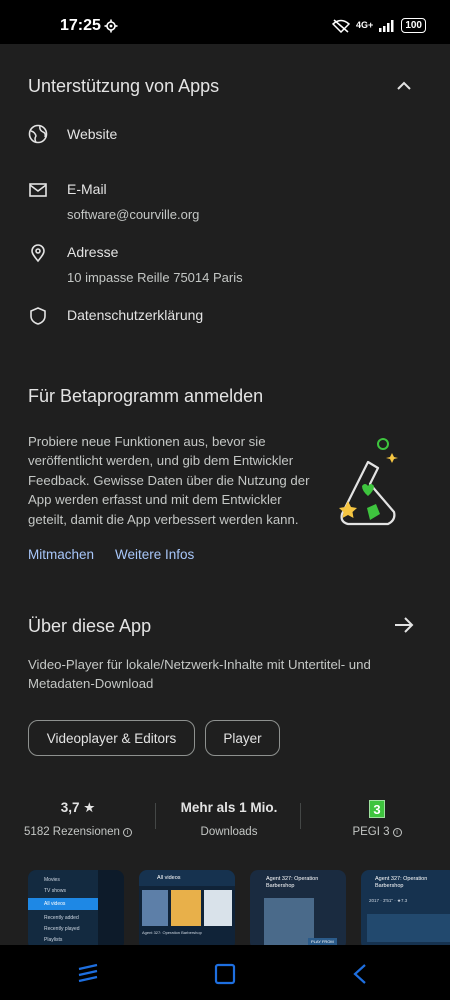 The width and height of the screenshot is (450, 1000). Describe the element at coordinates (78, 832) in the screenshot. I see `reviews-count: 5182 Rezensionen i` at that location.